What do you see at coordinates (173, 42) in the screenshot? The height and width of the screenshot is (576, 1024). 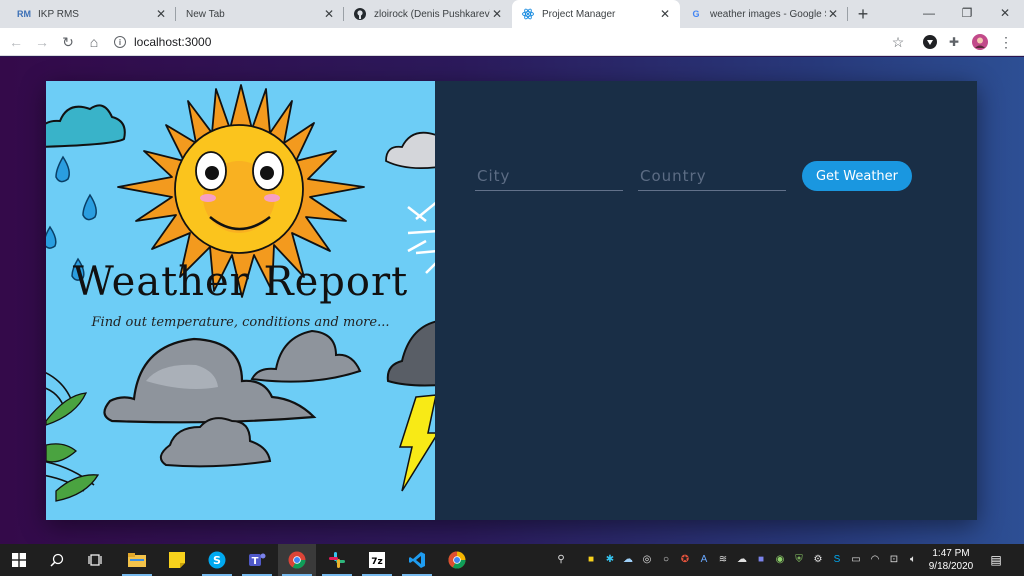 I see `url-text: localhost:3000` at bounding box center [173, 42].